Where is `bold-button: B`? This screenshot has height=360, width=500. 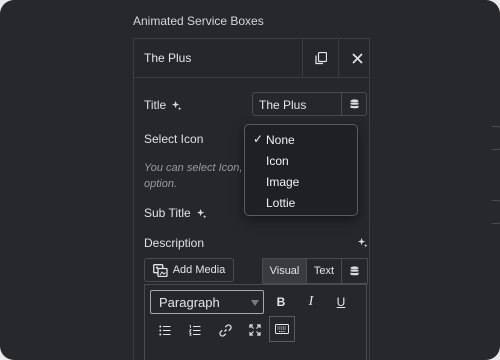 bold-button: B is located at coordinates (281, 302).